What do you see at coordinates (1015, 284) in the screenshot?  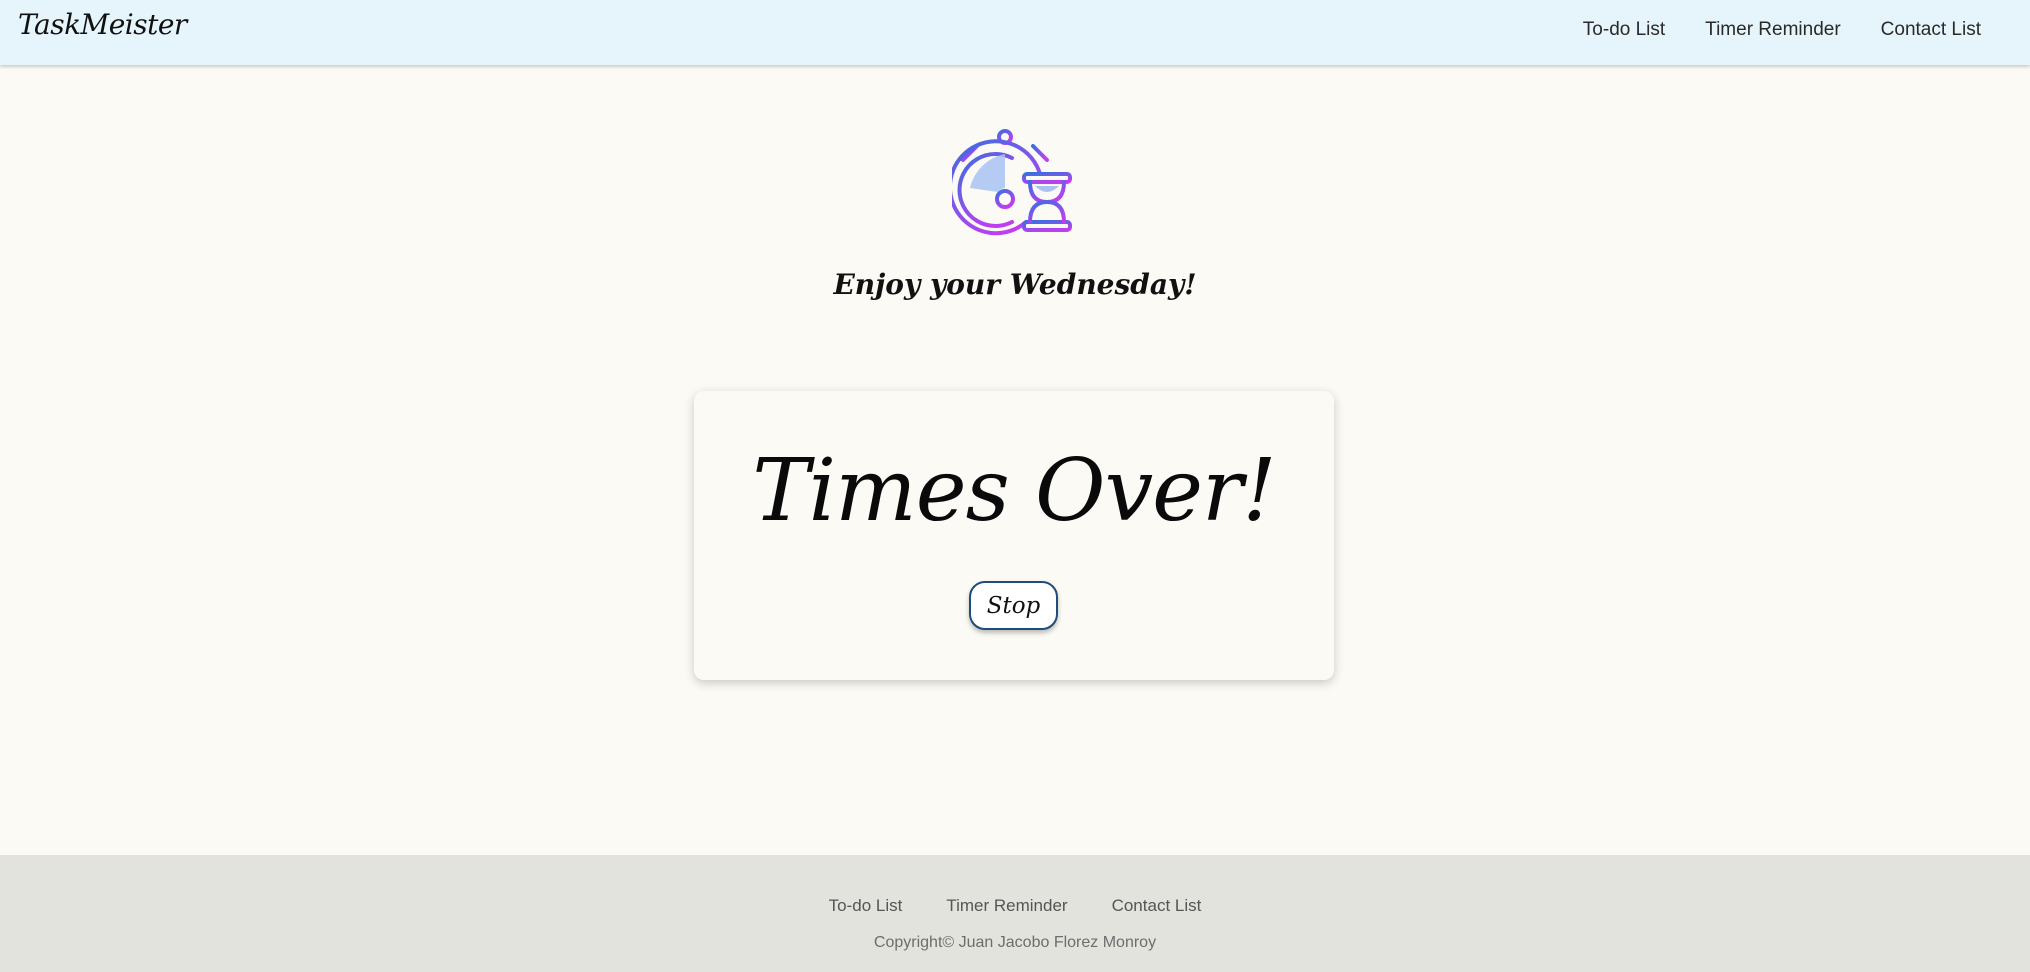 I see `greeting-text: Enjoy your Wednesday!` at bounding box center [1015, 284].